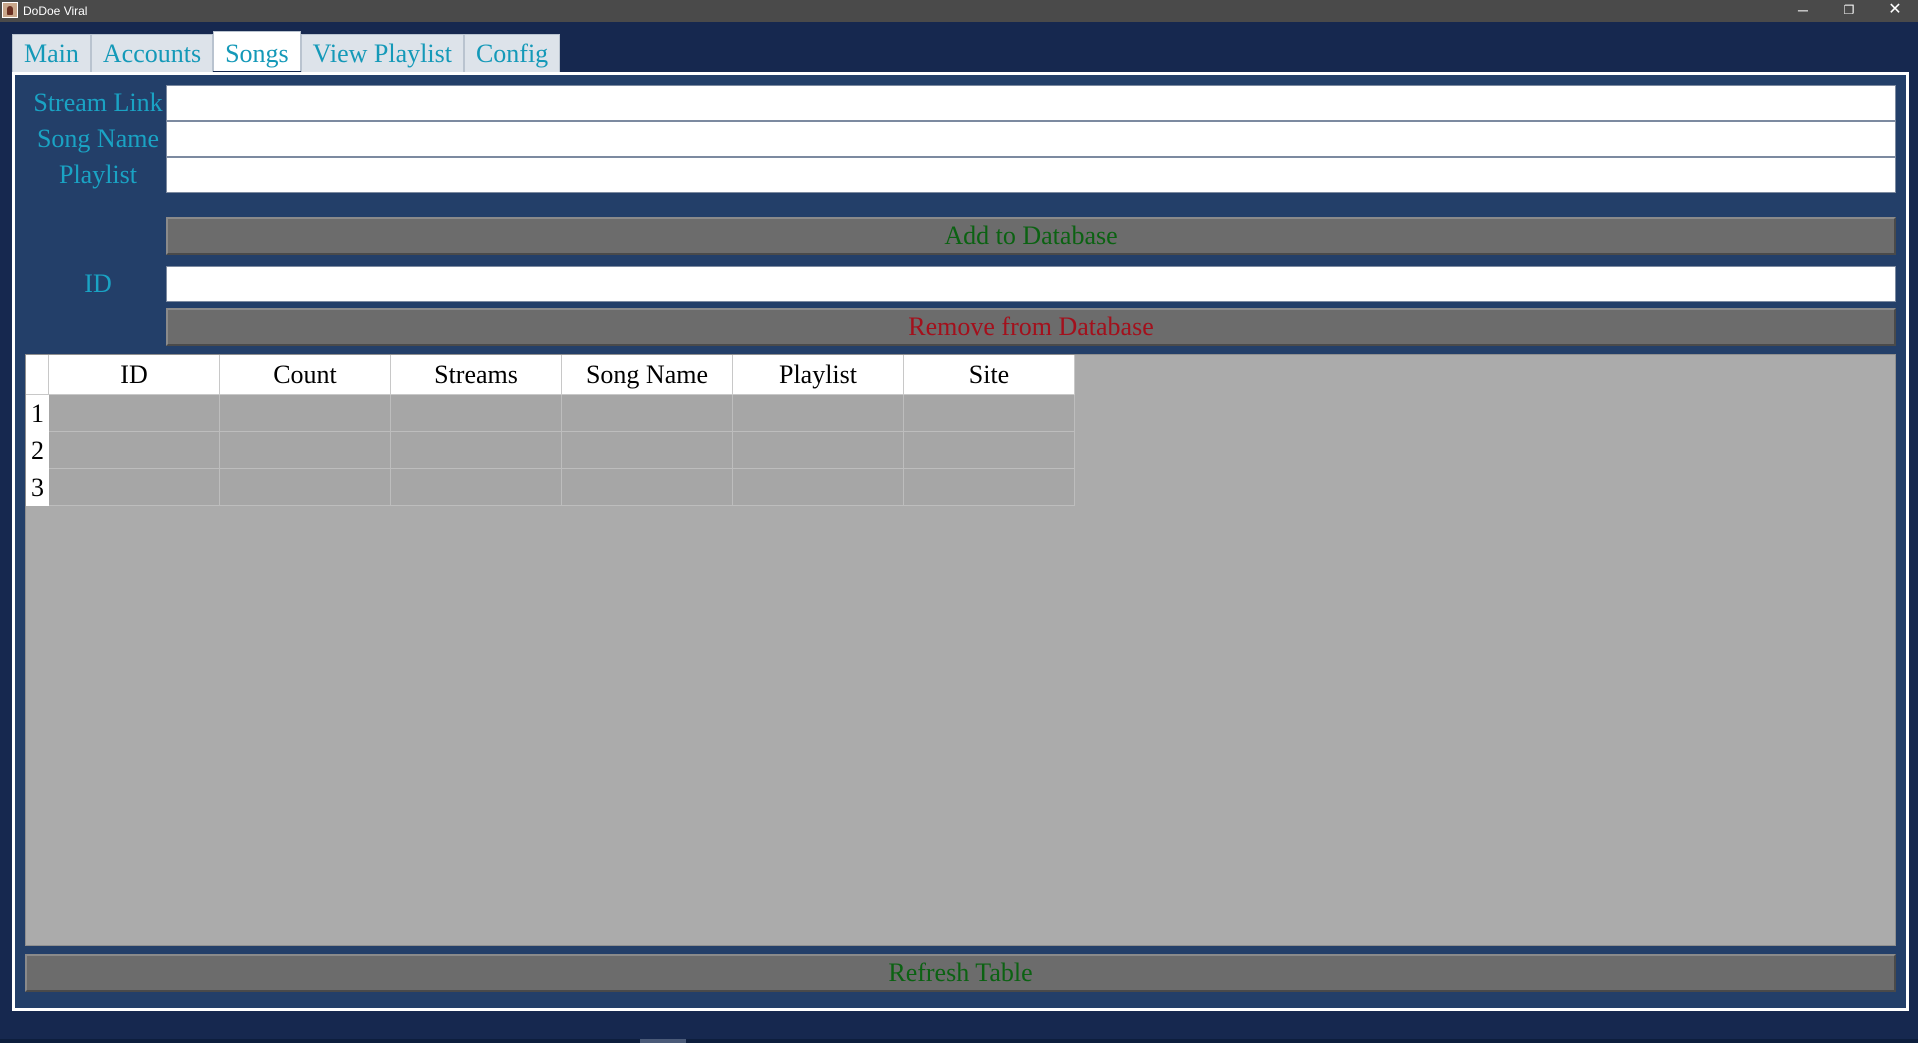 The width and height of the screenshot is (1918, 1043). What do you see at coordinates (37, 413) in the screenshot?
I see `row-header: 1` at bounding box center [37, 413].